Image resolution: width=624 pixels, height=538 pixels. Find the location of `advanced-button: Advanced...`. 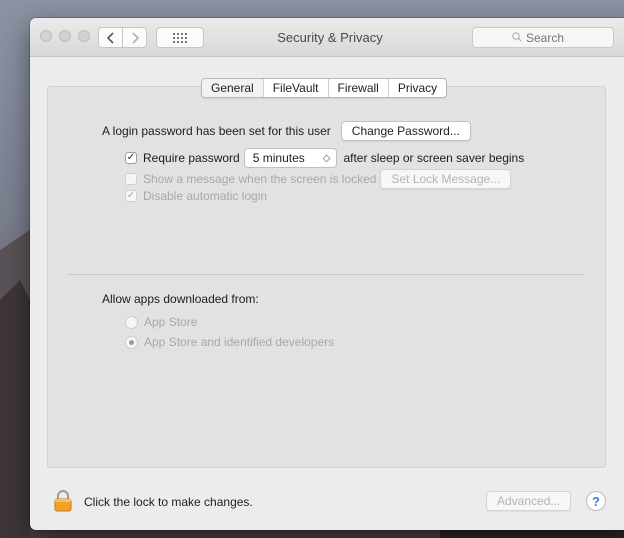

advanced-button: Advanced... is located at coordinates (529, 501).